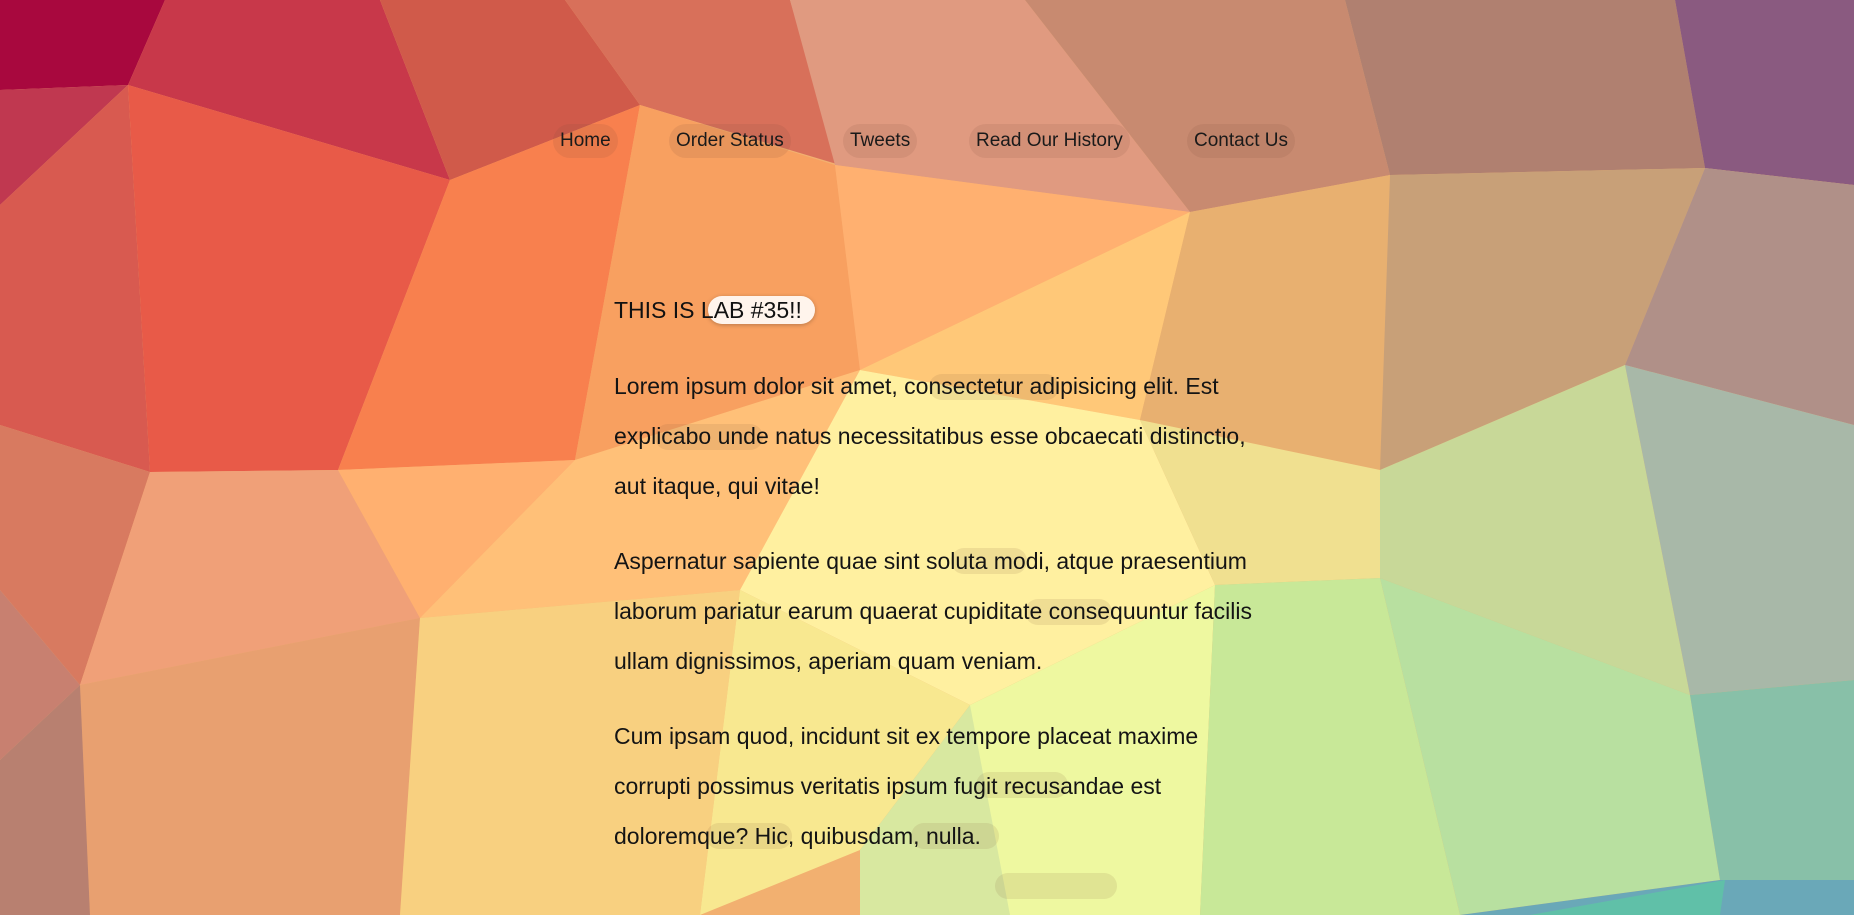 This screenshot has height=915, width=1854. I want to click on nav-link-read-our-history: Read Our History, so click(1049, 141).